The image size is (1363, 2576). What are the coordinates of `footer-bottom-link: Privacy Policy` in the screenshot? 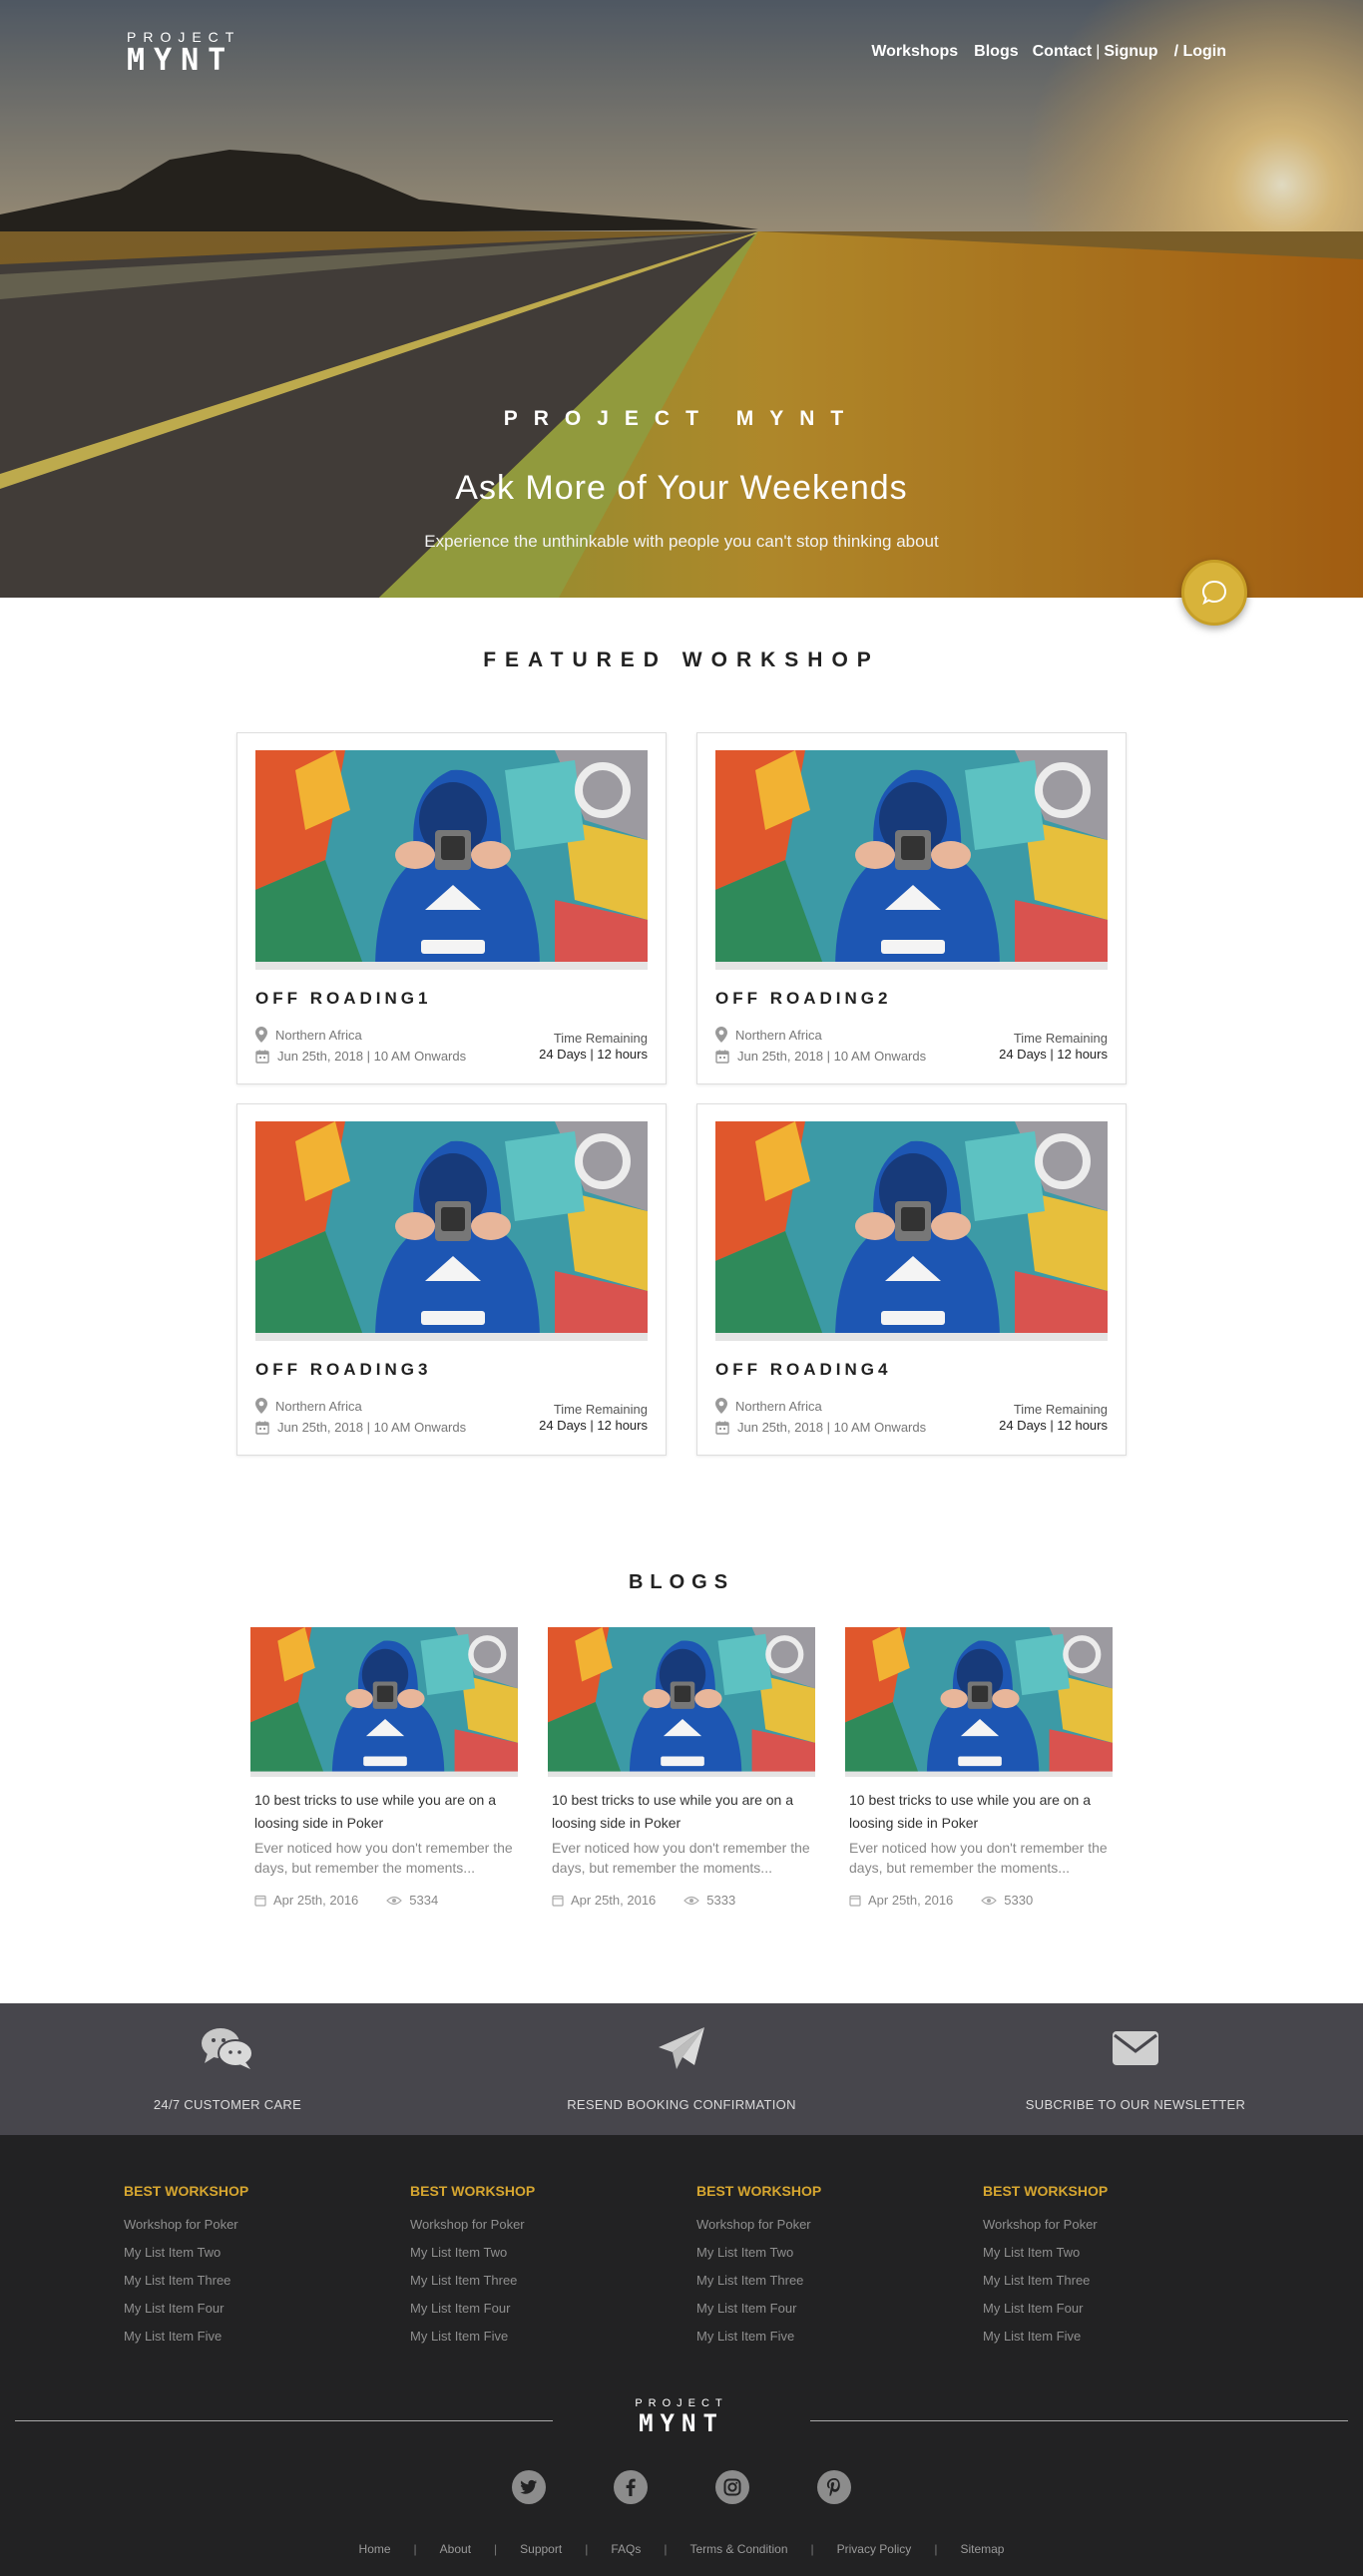 It's located at (875, 2549).